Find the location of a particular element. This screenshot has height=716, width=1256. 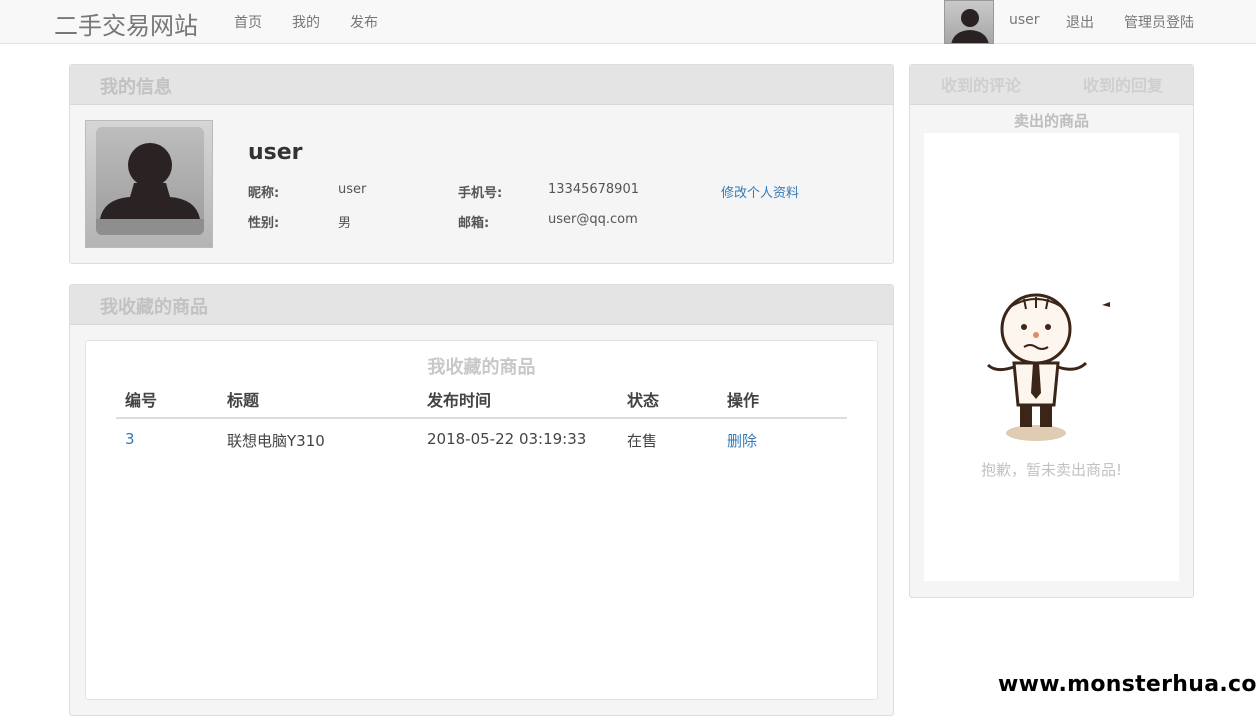

column-header-time: 发布时间 is located at coordinates (459, 400).